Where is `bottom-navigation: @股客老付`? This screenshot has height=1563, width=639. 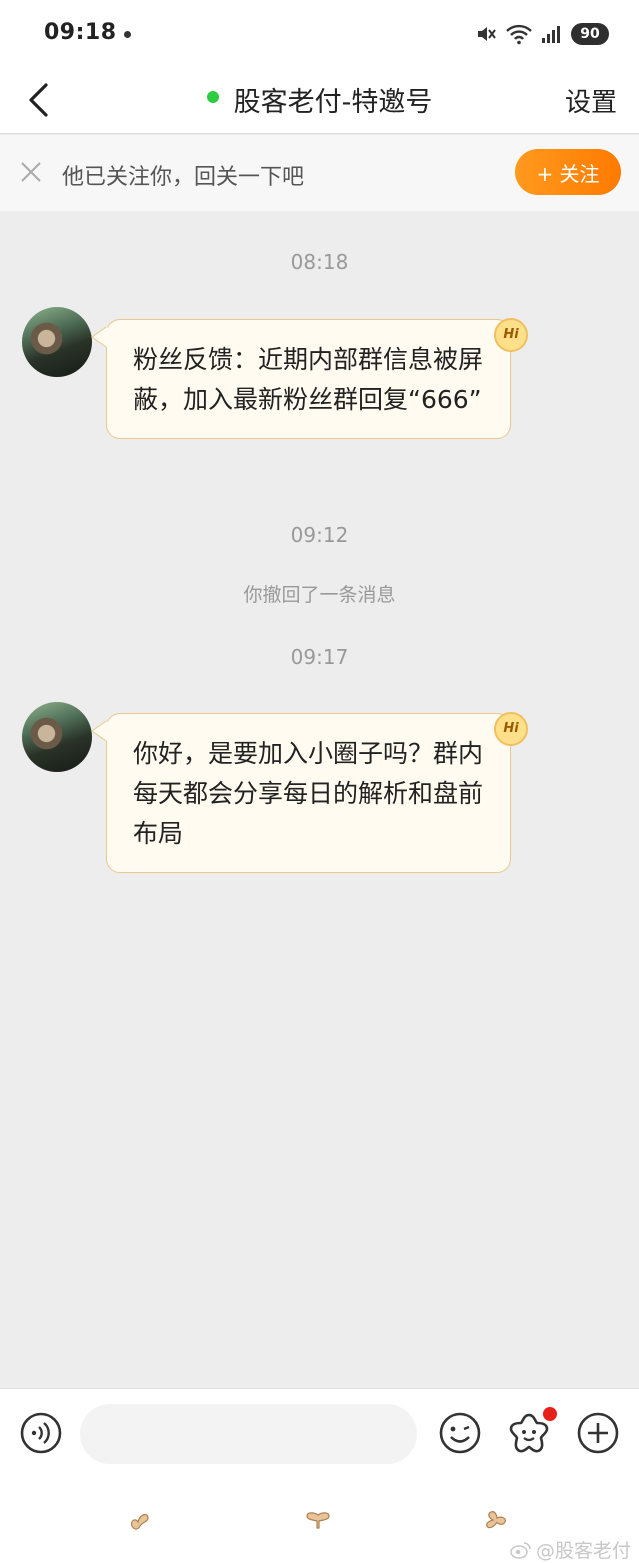 bottom-navigation: @股客老付 is located at coordinates (319, 1520).